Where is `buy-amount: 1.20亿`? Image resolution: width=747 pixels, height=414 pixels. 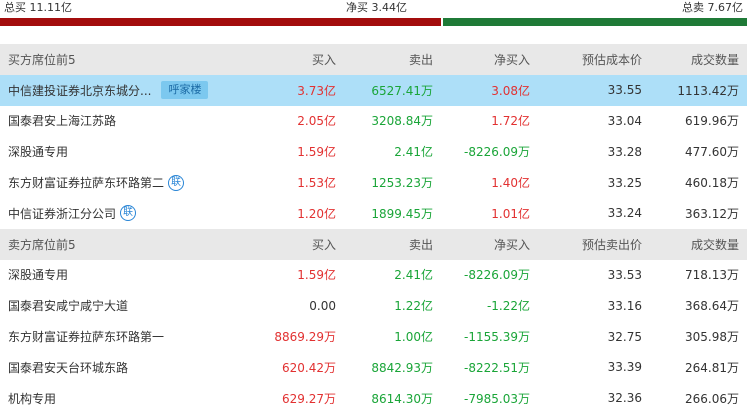
buy-amount: 1.20亿 is located at coordinates (316, 213).